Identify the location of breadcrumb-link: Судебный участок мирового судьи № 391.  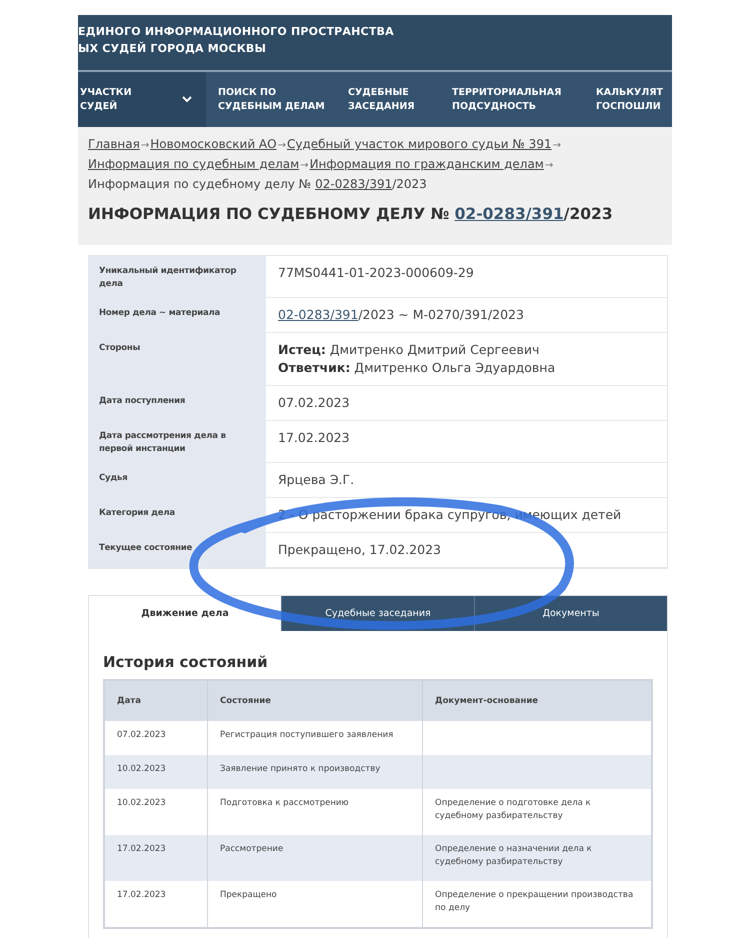
(419, 144).